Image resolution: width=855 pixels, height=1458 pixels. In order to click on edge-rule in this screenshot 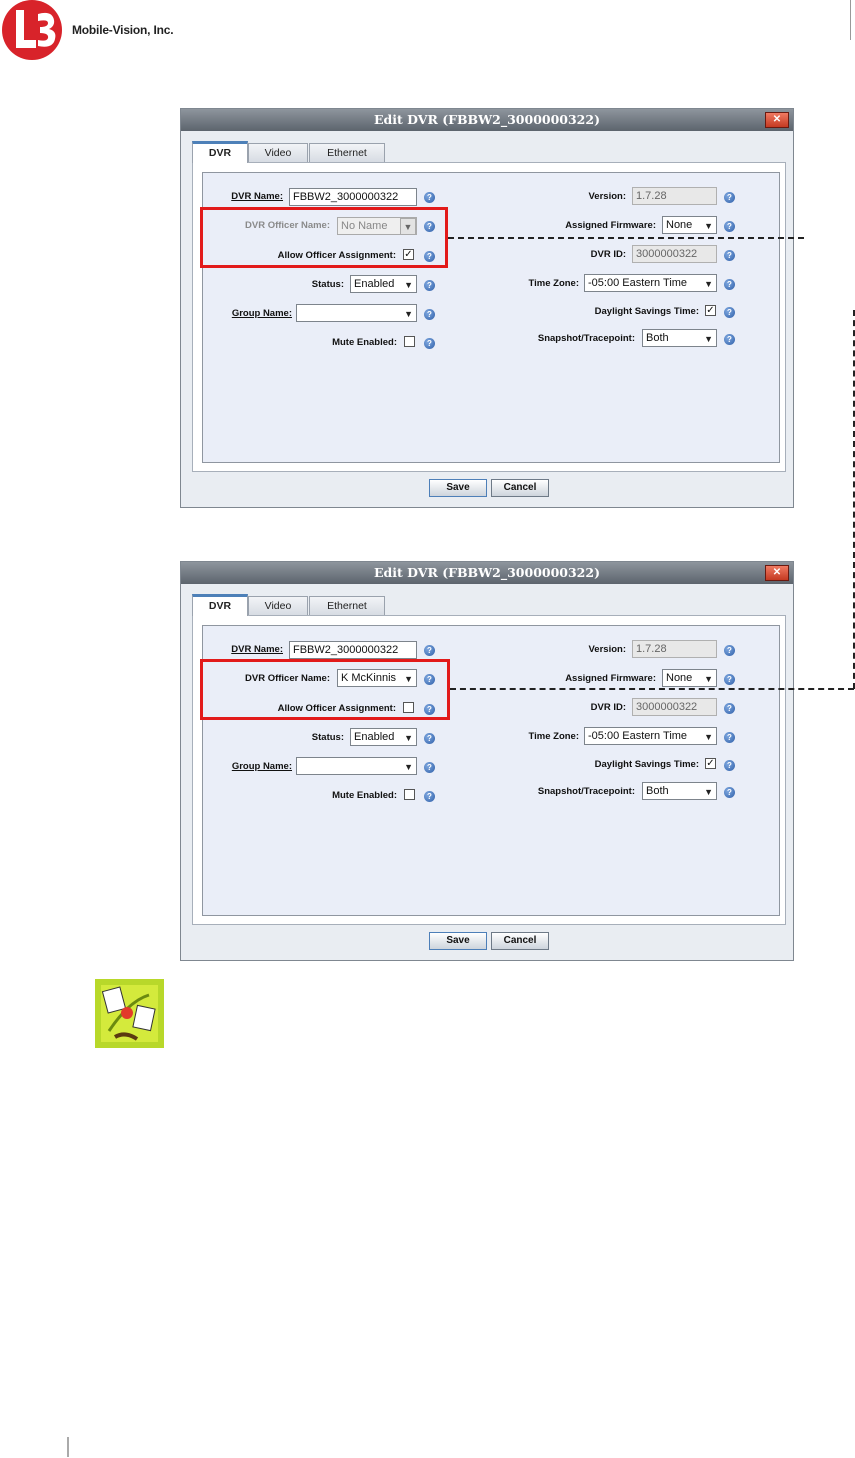, I will do `click(850, 20)`.